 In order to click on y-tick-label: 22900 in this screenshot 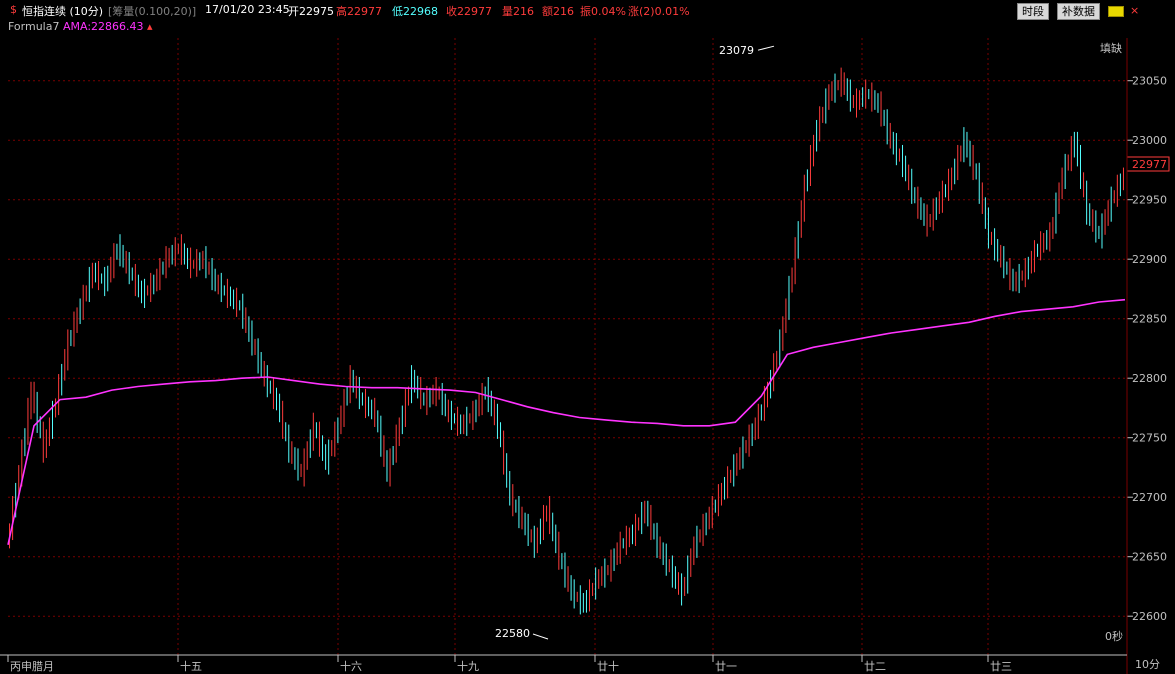, I will do `click(1149, 259)`.